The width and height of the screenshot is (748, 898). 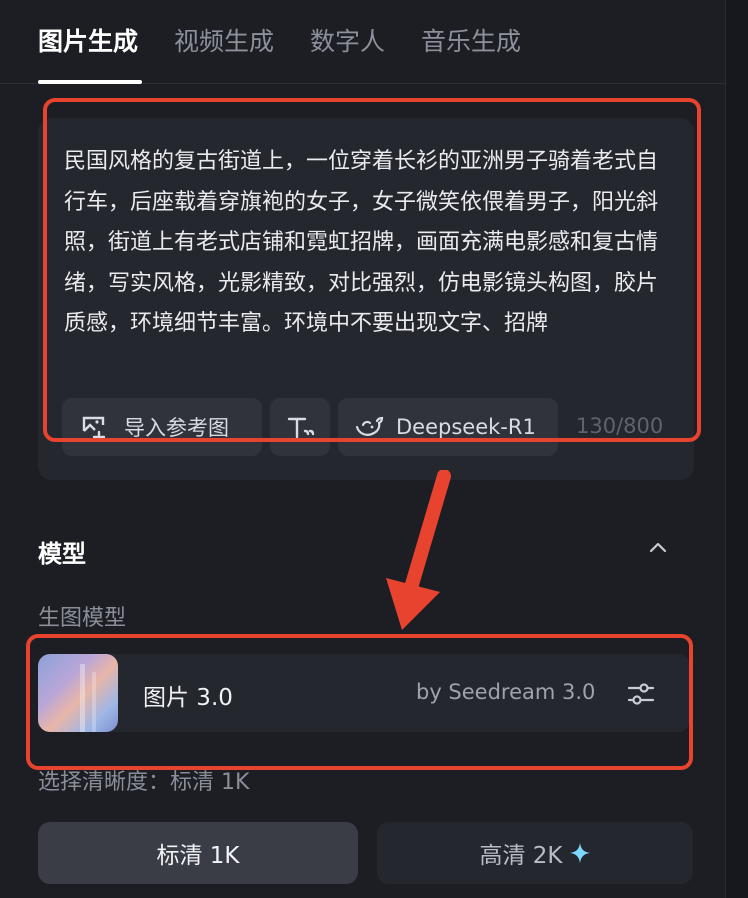 What do you see at coordinates (82, 618) in the screenshot?
I see `image-model-label: 生图模型` at bounding box center [82, 618].